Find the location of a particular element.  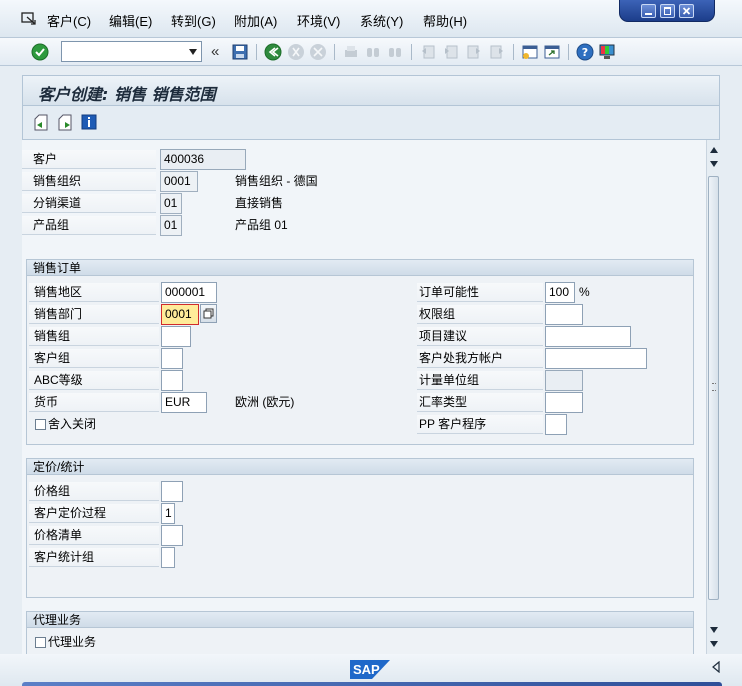

sap-logo: SAP is located at coordinates (370, 669).